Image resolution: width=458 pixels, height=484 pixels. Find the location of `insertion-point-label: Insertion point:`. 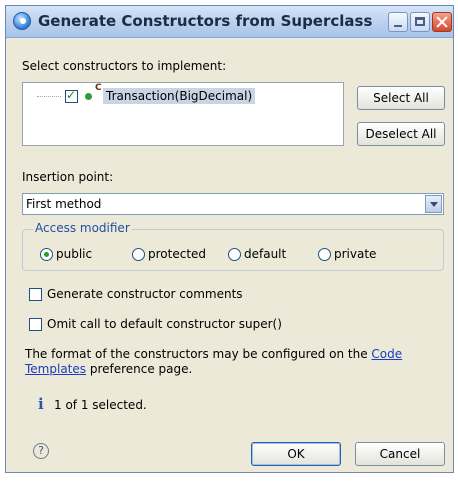

insertion-point-label: Insertion point: is located at coordinates (68, 177).